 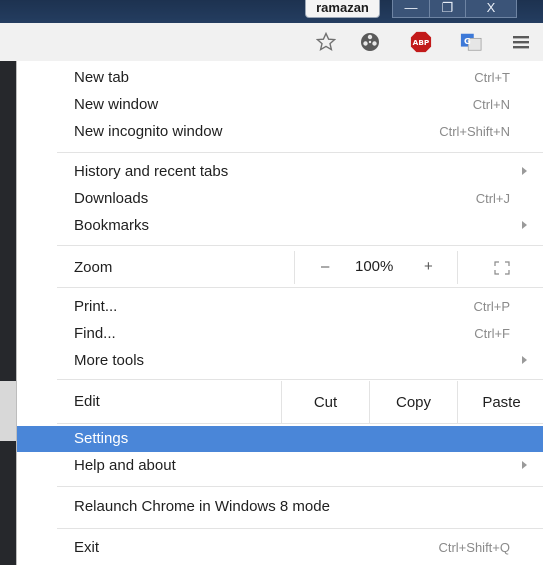 I want to click on menu-item-print: Print... Ctrl+P, so click(x=280, y=307).